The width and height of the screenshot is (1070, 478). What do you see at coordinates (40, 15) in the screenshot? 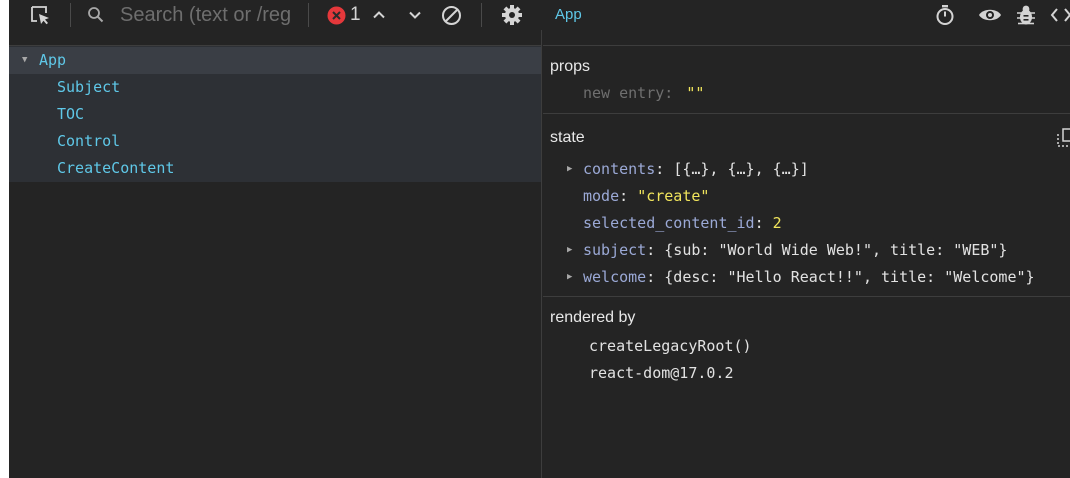
I see `select-element-icon` at bounding box center [40, 15].